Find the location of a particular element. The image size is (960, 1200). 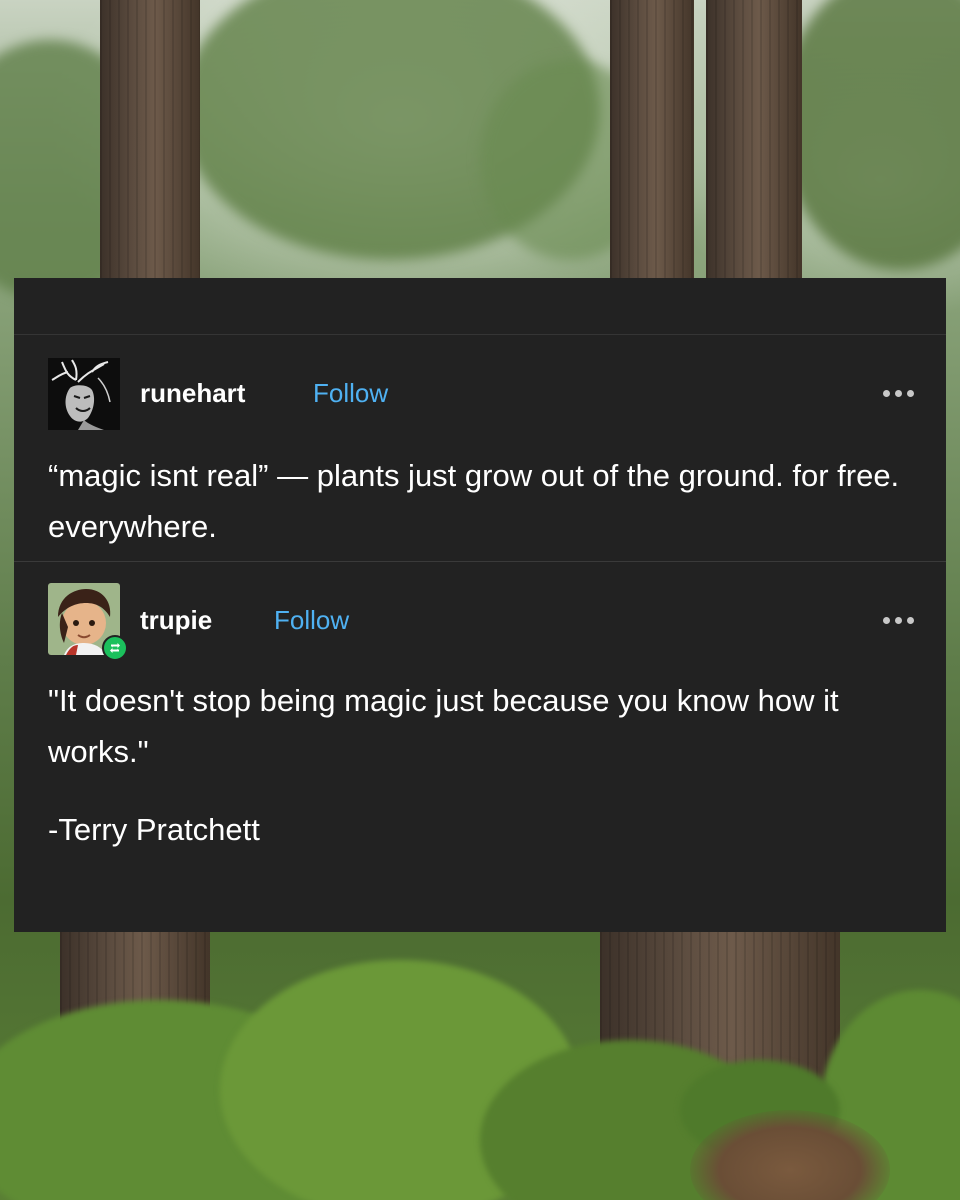

username: runehart is located at coordinates (192, 393).